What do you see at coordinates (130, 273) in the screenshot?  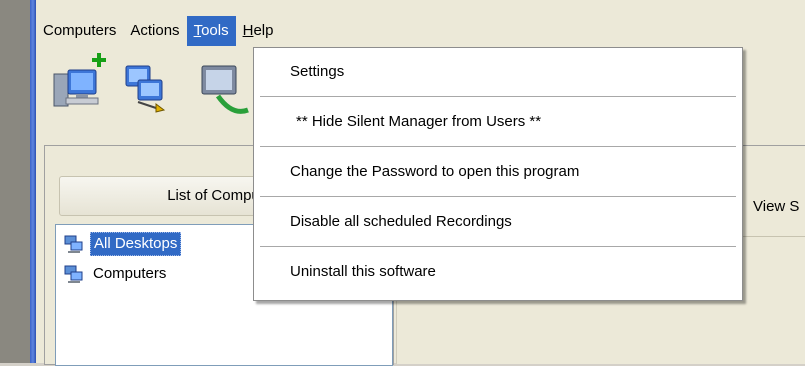 I see `tree-item-label: Computers` at bounding box center [130, 273].